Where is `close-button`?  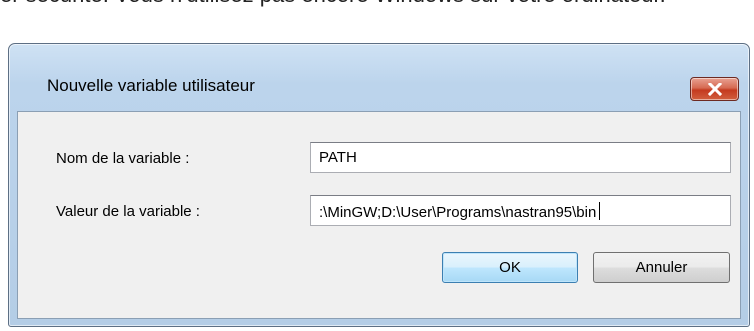 close-button is located at coordinates (714, 89).